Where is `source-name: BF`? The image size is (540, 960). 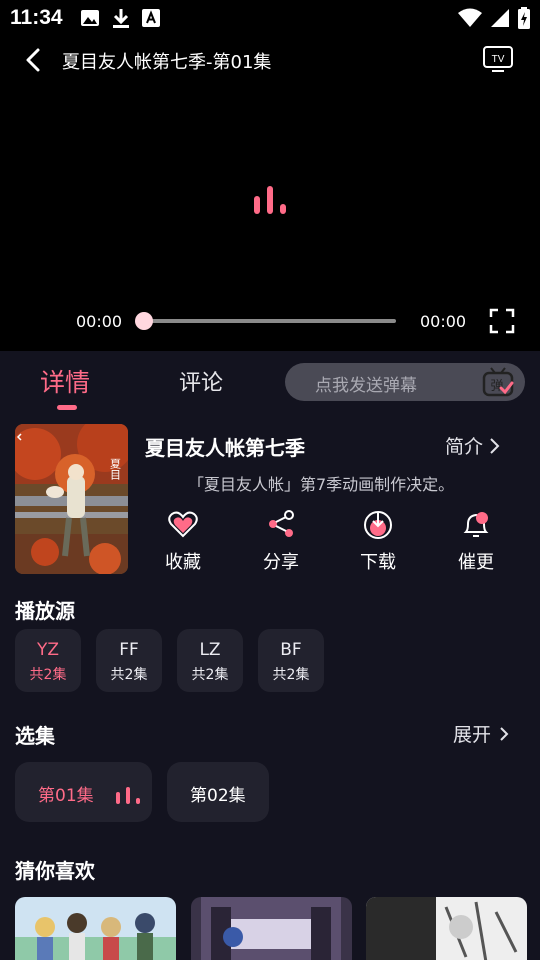
source-name: BF is located at coordinates (291, 650).